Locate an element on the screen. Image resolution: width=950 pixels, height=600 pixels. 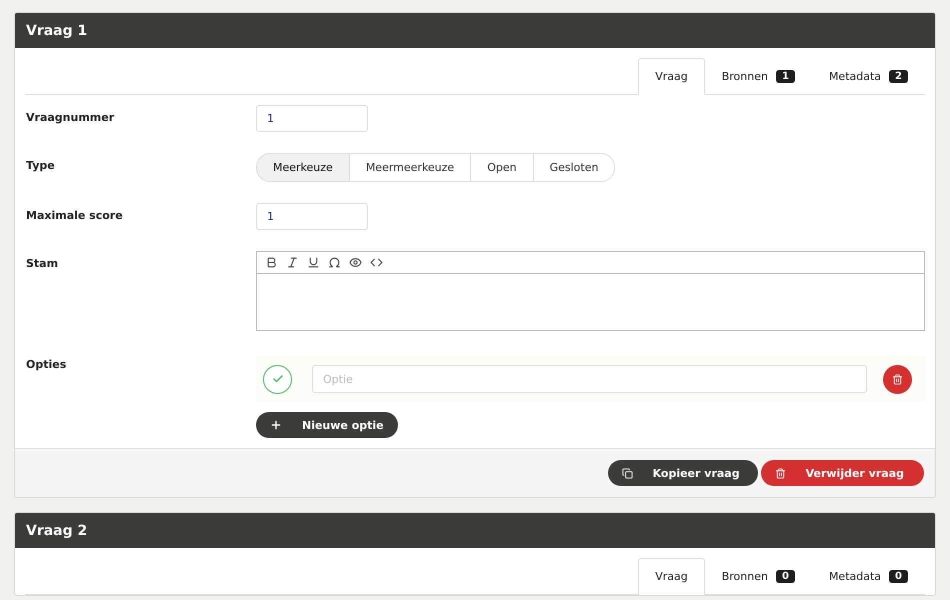
correct-toggle is located at coordinates (277, 379).